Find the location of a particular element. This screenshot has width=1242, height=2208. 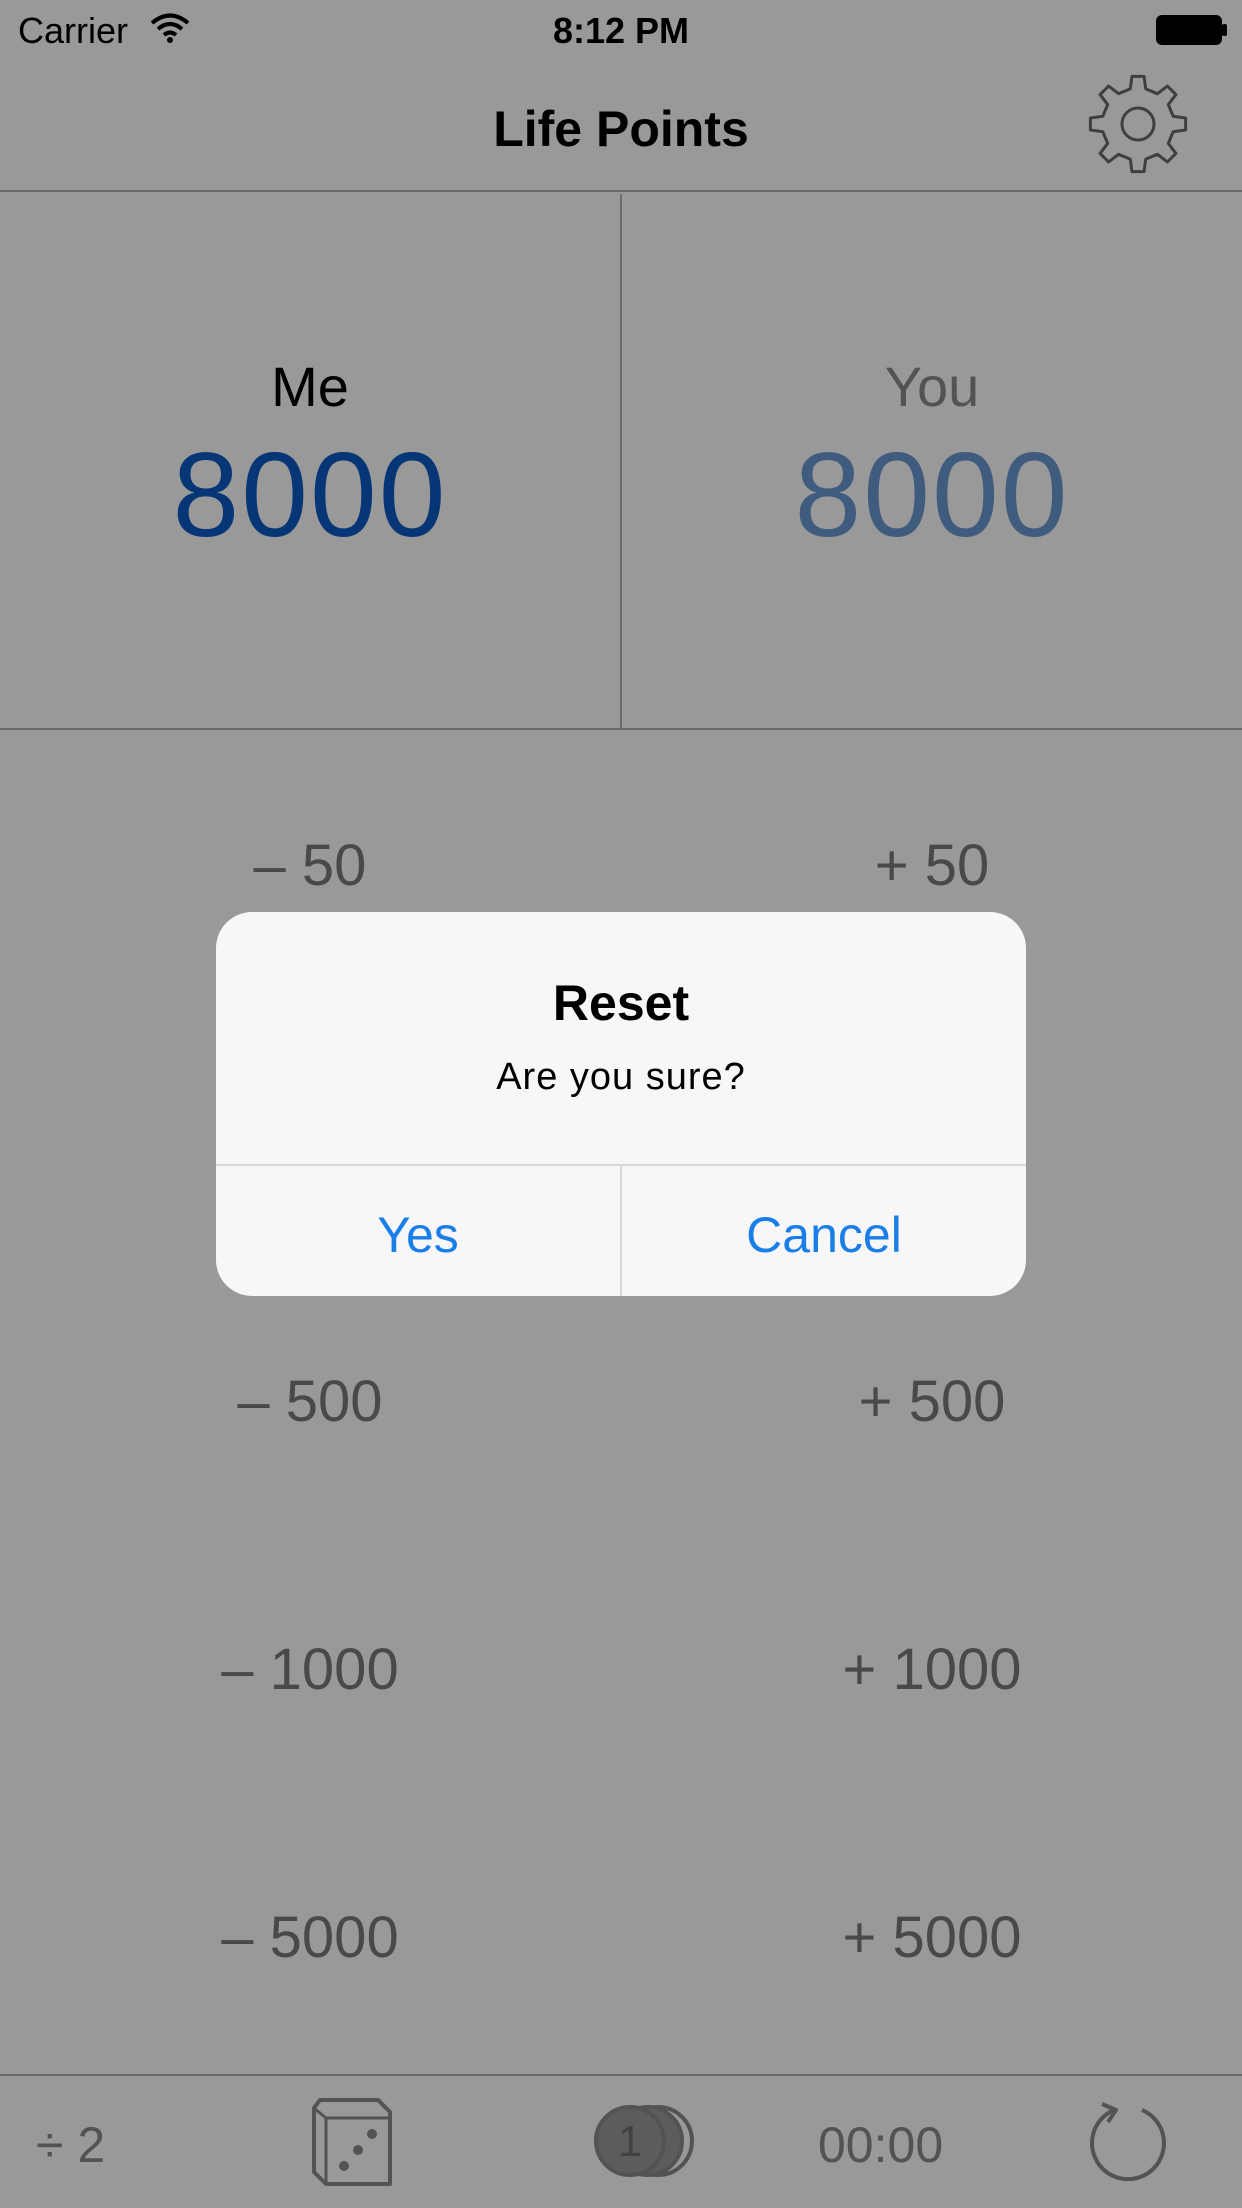

reset-alert-dialog: Reset Are you sure? Yes Cancel is located at coordinates (621, 1104).